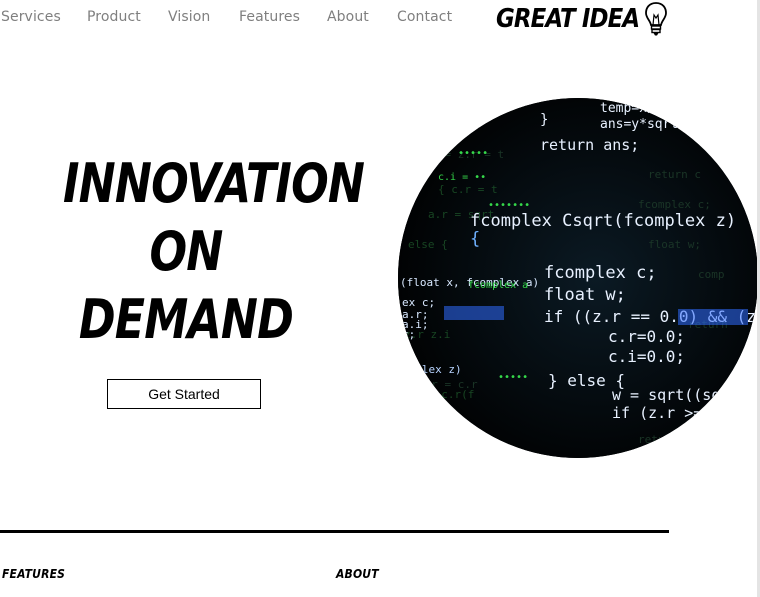 The image size is (760, 597). Describe the element at coordinates (269, 17) in the screenshot. I see `nav-item-features: Features` at that location.